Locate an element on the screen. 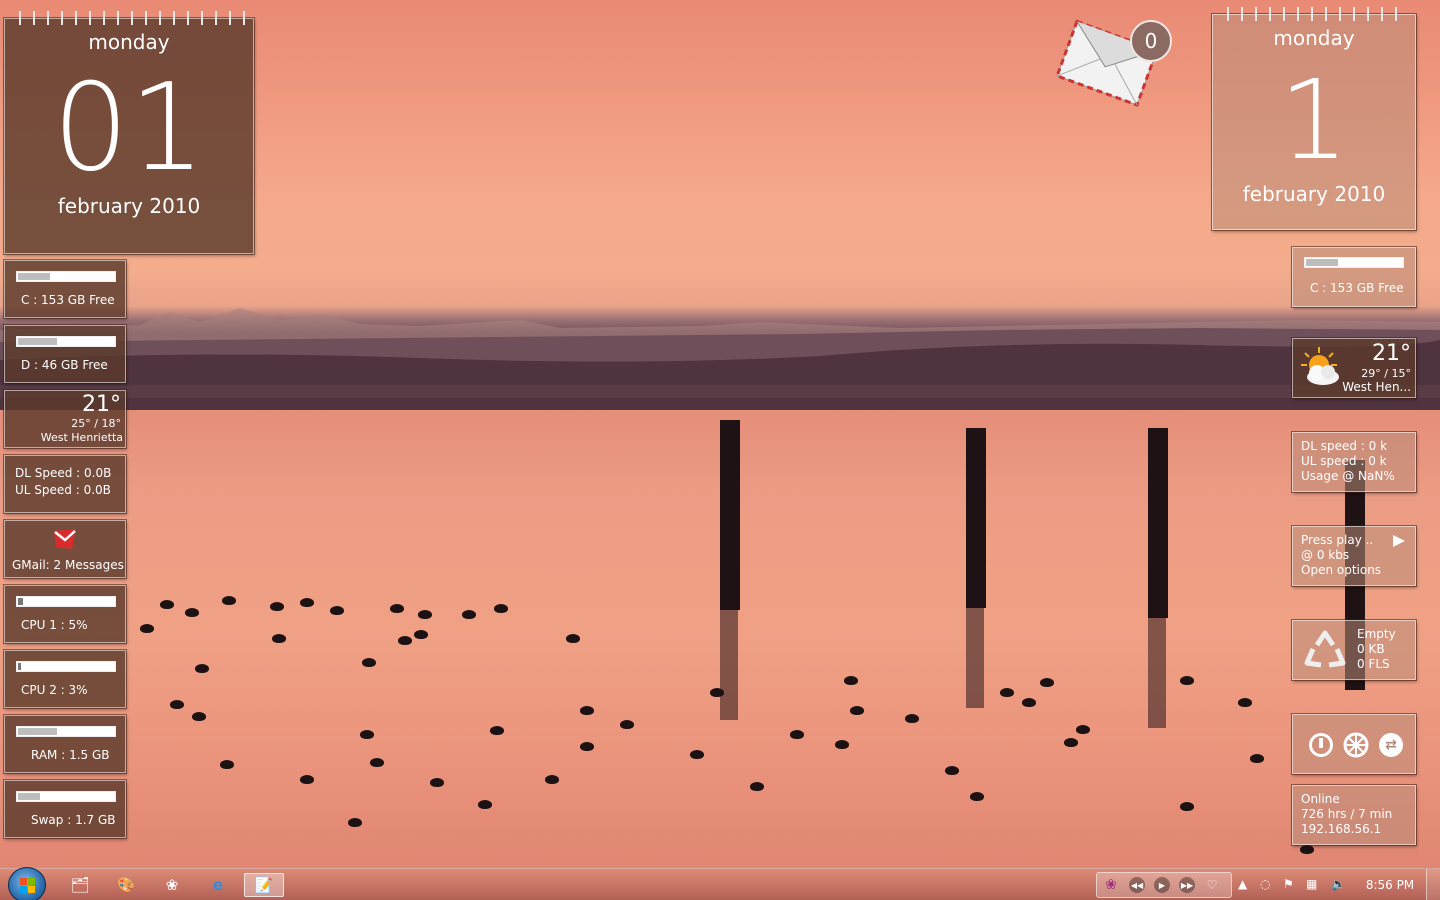 This screenshot has width=1440, height=900. calendar-date: 1 is located at coordinates (1314, 120).